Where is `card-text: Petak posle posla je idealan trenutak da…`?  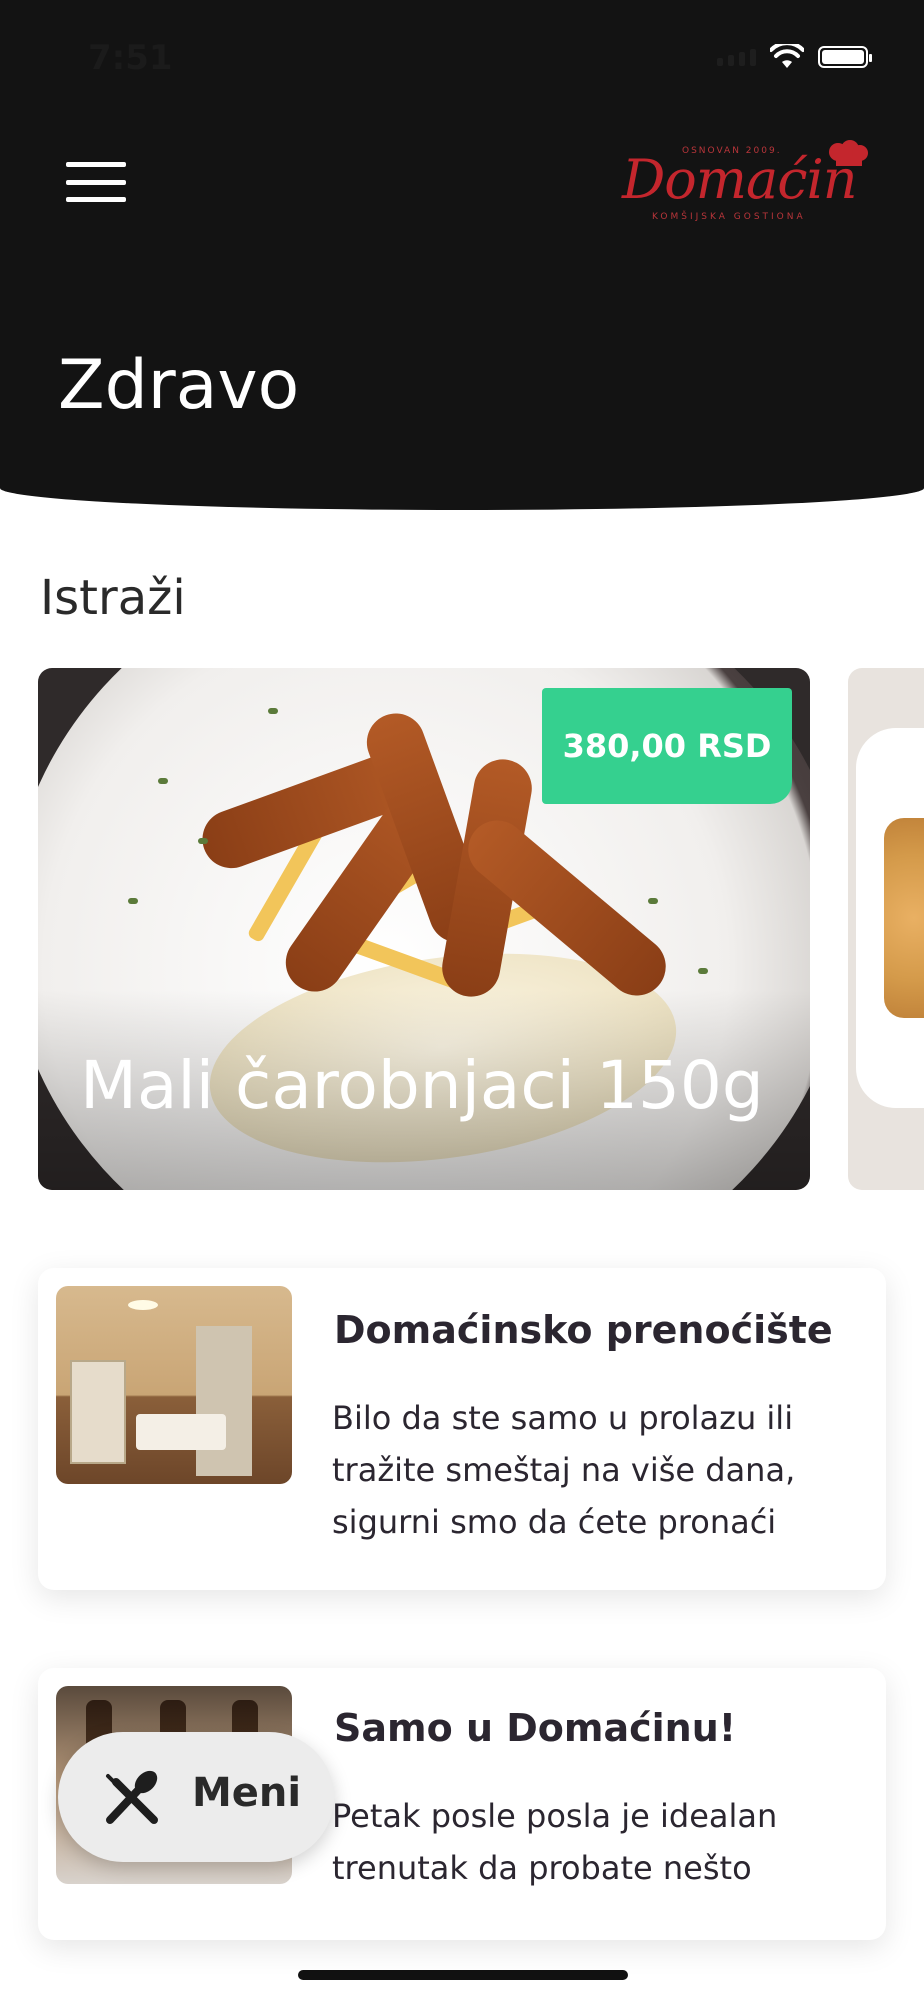
card-text: Petak posle posla je idealan trenutak da… is located at coordinates (555, 1842).